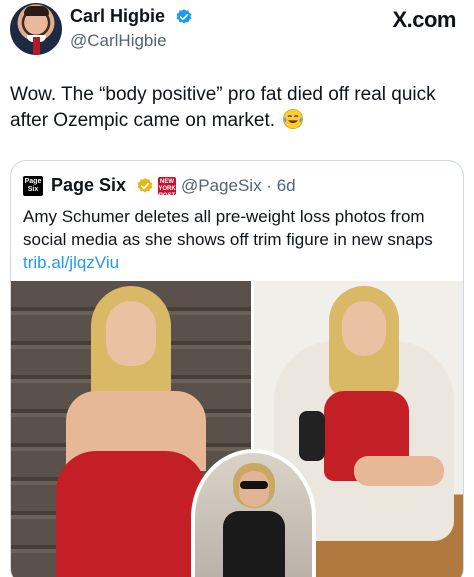  What do you see at coordinates (364, 328) in the screenshot?
I see `face-shape-right` at bounding box center [364, 328].